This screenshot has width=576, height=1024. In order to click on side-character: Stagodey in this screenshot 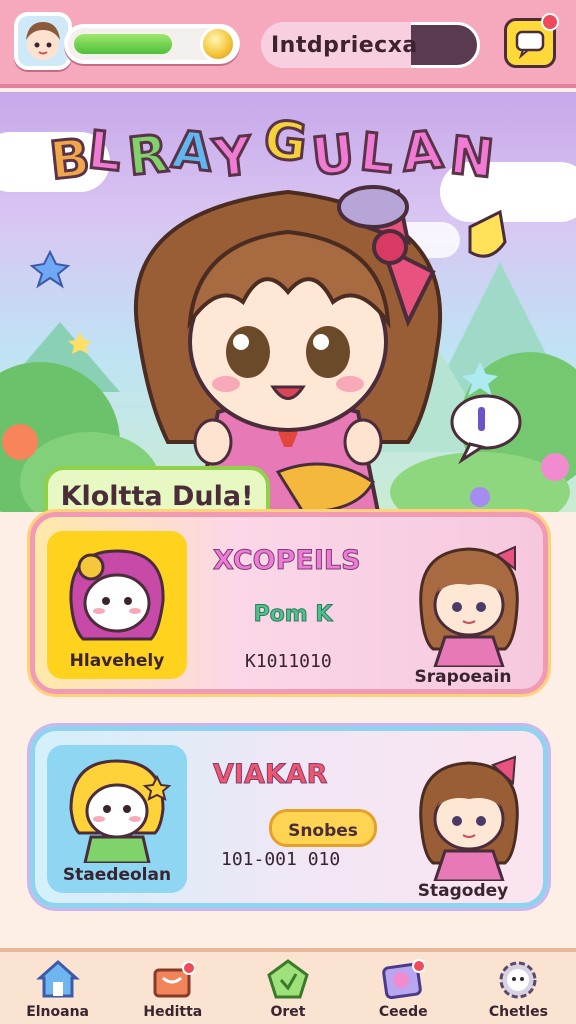, I will do `click(469, 826)`.